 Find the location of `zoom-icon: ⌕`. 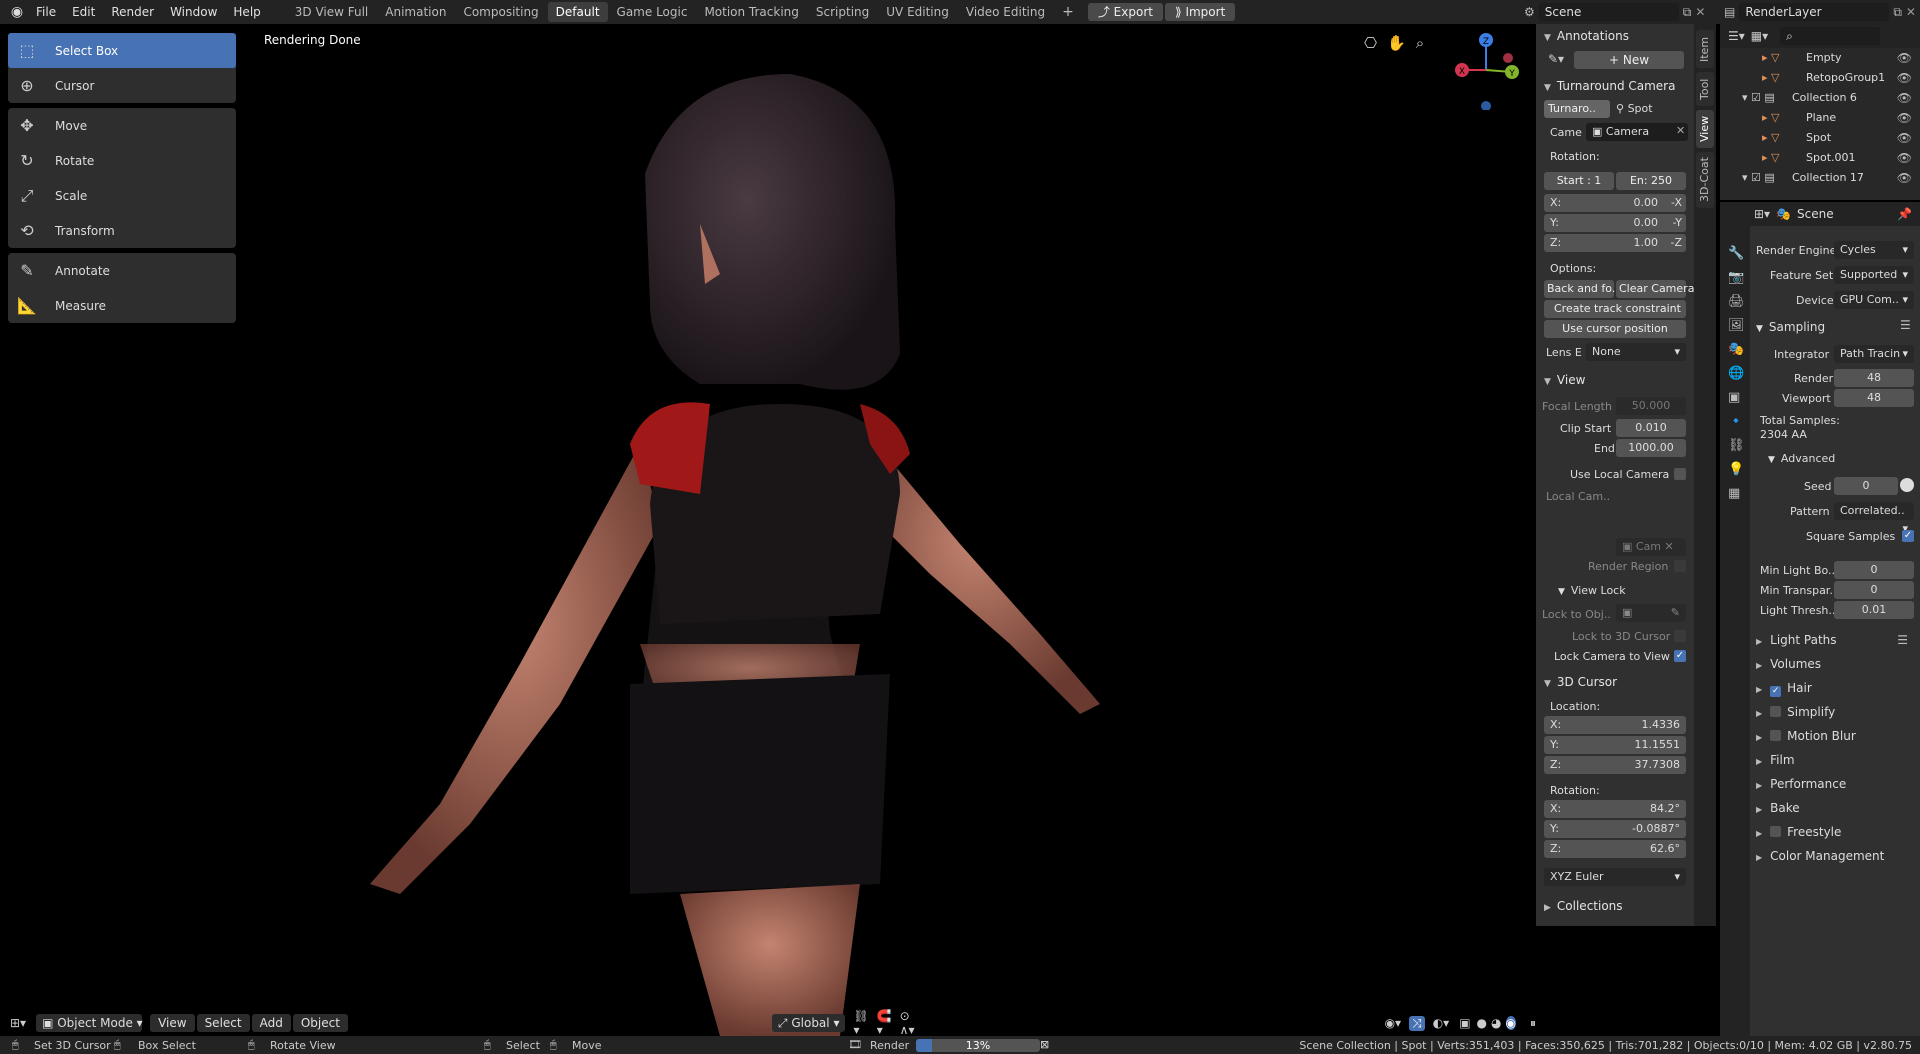

zoom-icon: ⌕ is located at coordinates (1420, 43).